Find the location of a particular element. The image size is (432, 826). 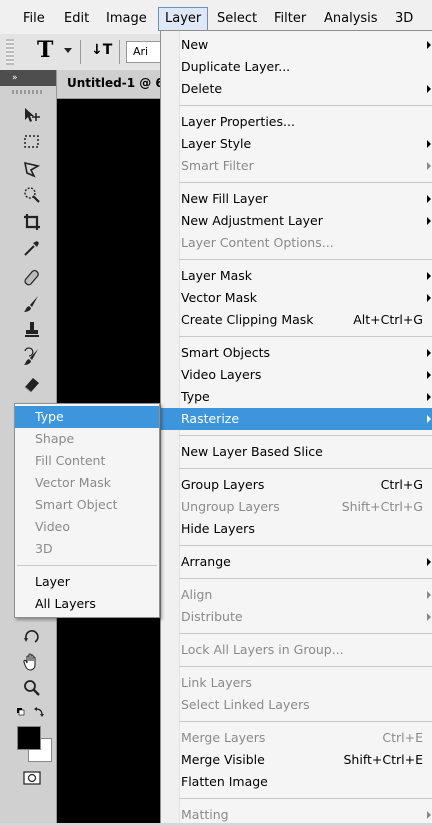

menu-item-shortcut: Shift+Ctrl+G is located at coordinates (382, 506).